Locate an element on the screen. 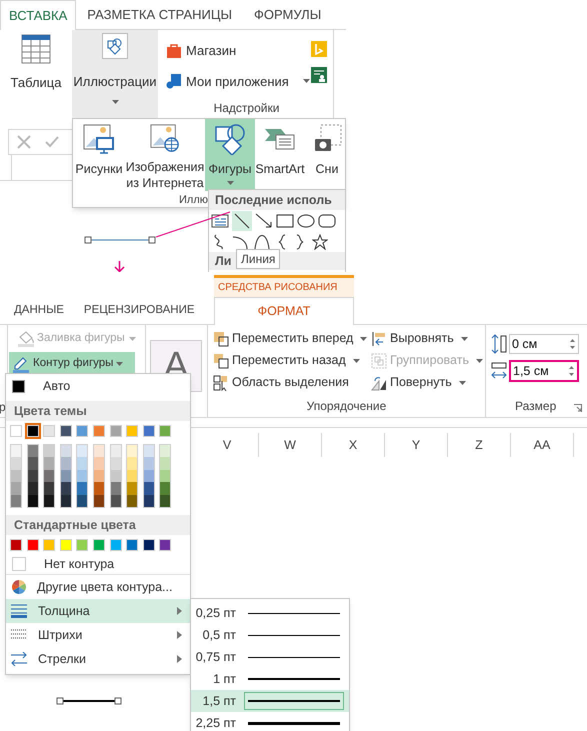  width-field: 1,5 см is located at coordinates (544, 371).